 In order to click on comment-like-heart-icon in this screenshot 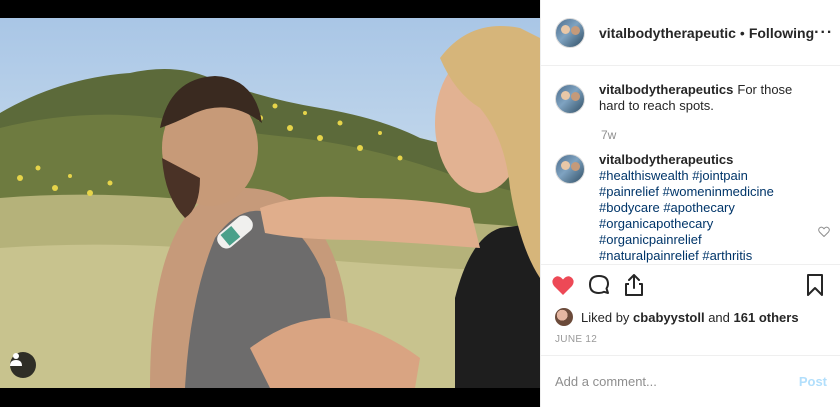, I will do `click(824, 233)`.